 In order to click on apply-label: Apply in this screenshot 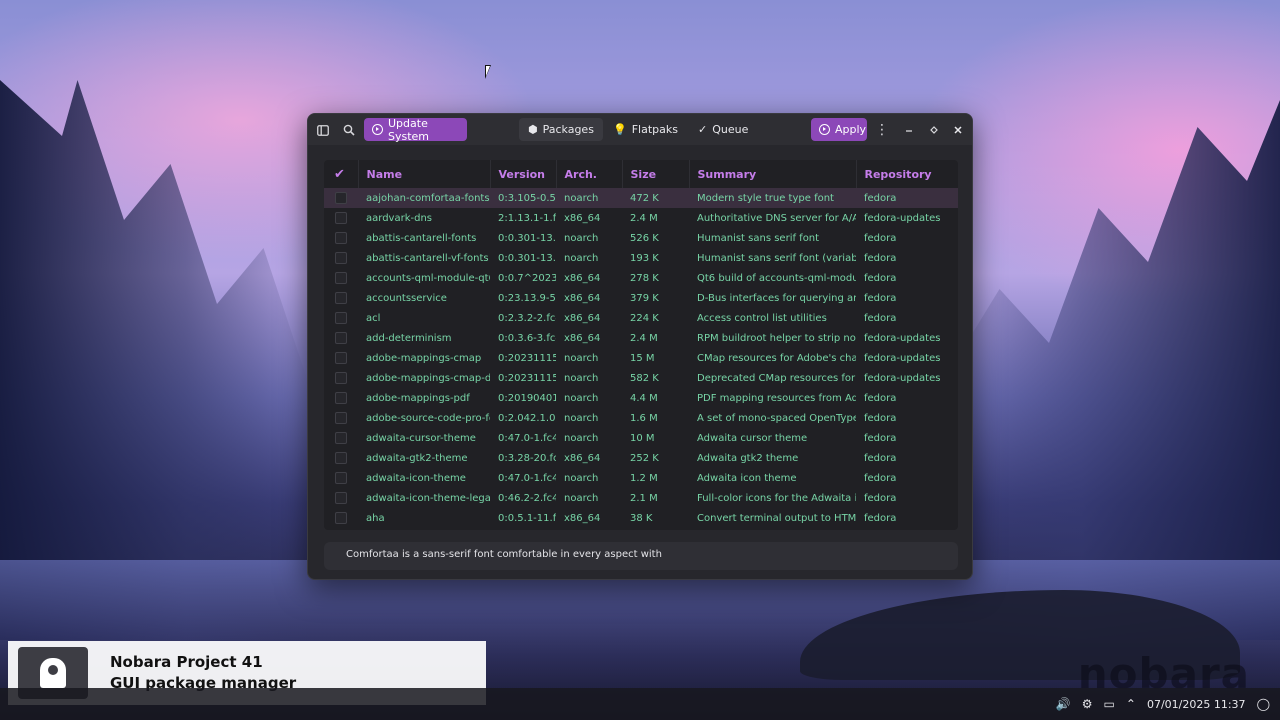, I will do `click(851, 129)`.